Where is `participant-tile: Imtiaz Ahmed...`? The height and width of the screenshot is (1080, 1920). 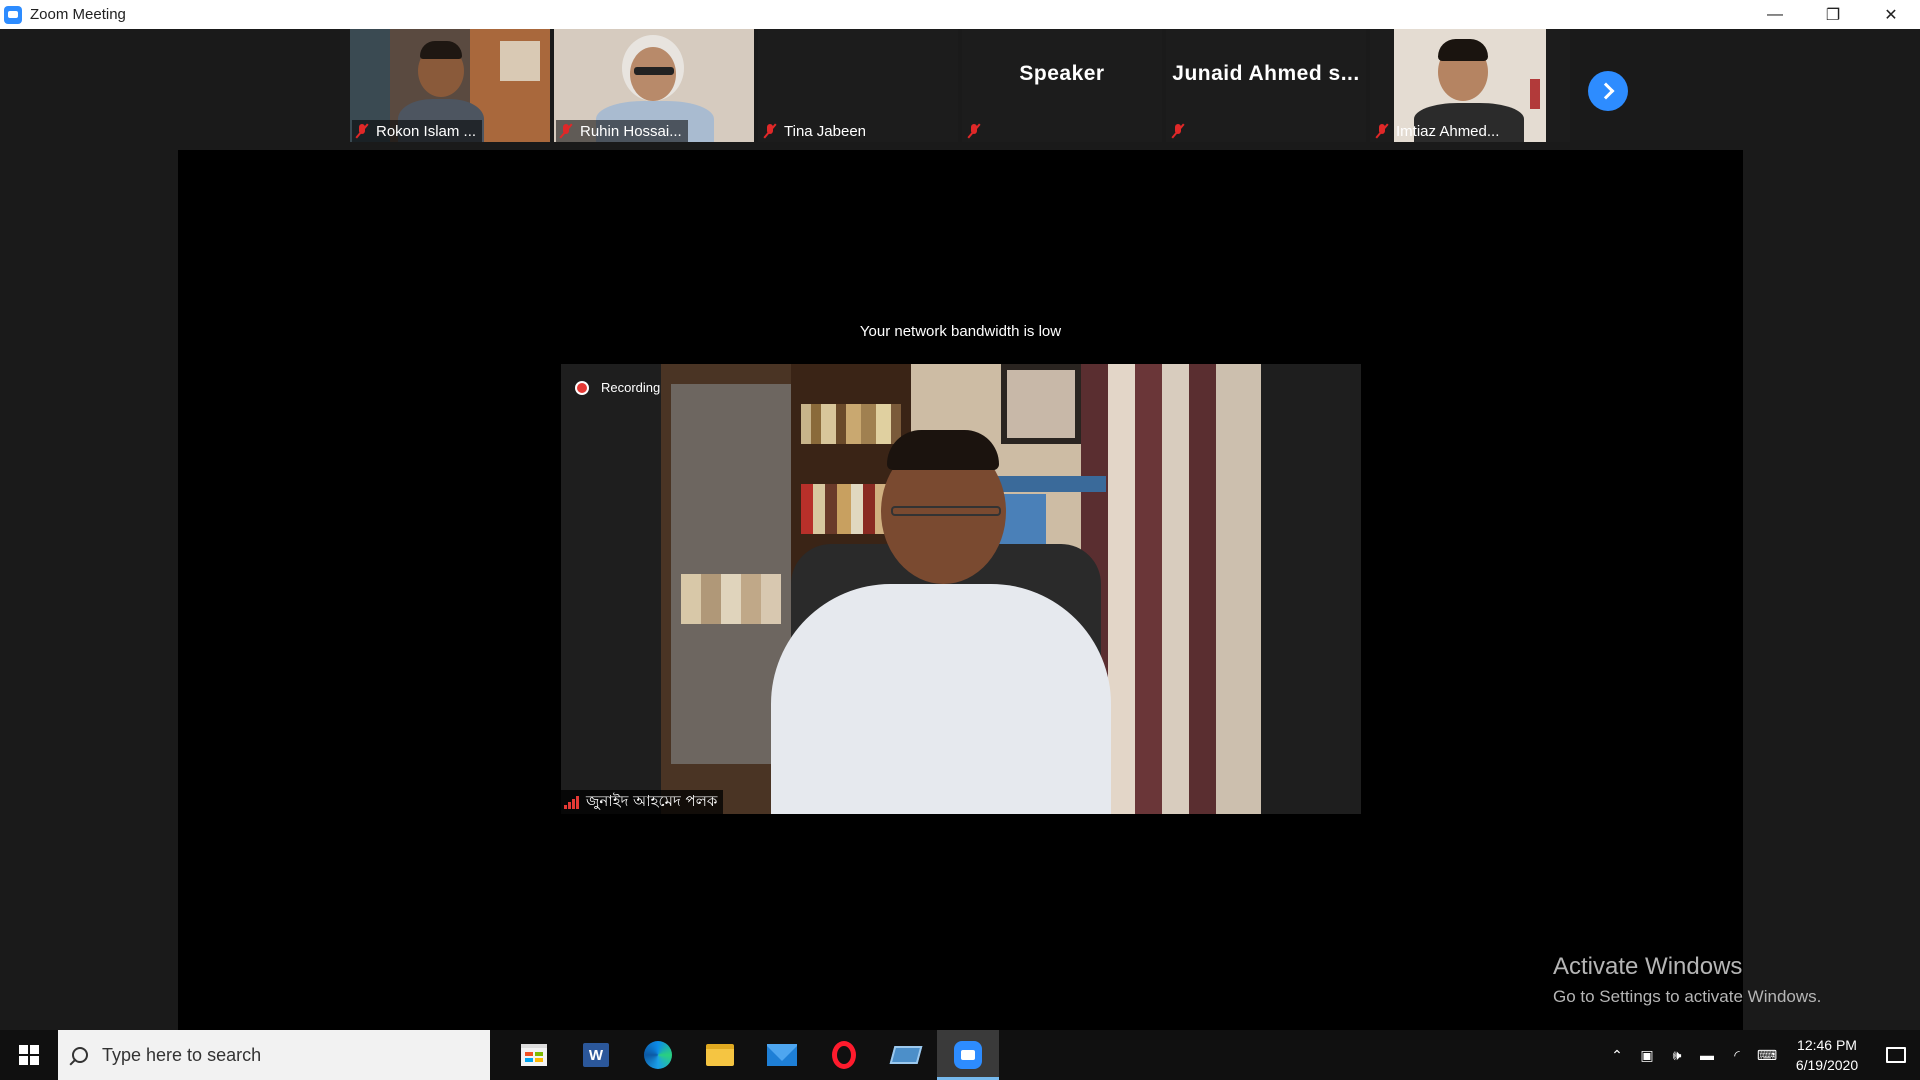 participant-tile: Imtiaz Ahmed... is located at coordinates (1470, 85).